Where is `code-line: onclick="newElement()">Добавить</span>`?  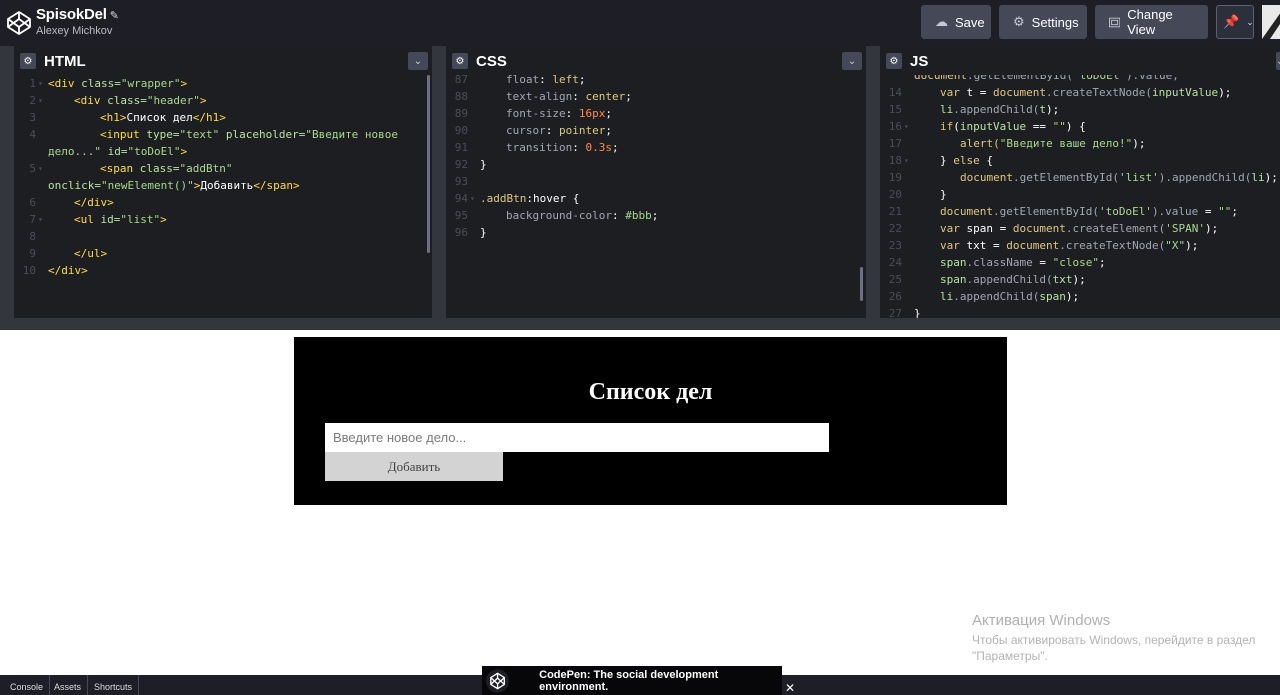 code-line: onclick="newElement()">Добавить</span> is located at coordinates (223, 185).